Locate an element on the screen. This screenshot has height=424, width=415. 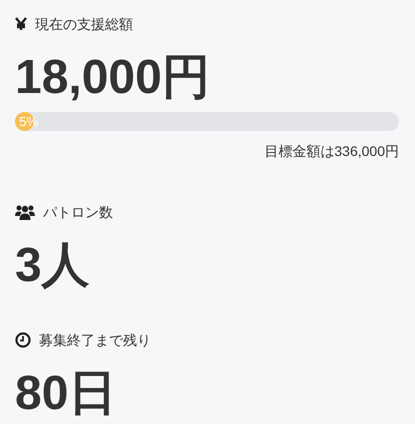
stat-value: 18,000円 is located at coordinates (112, 78).